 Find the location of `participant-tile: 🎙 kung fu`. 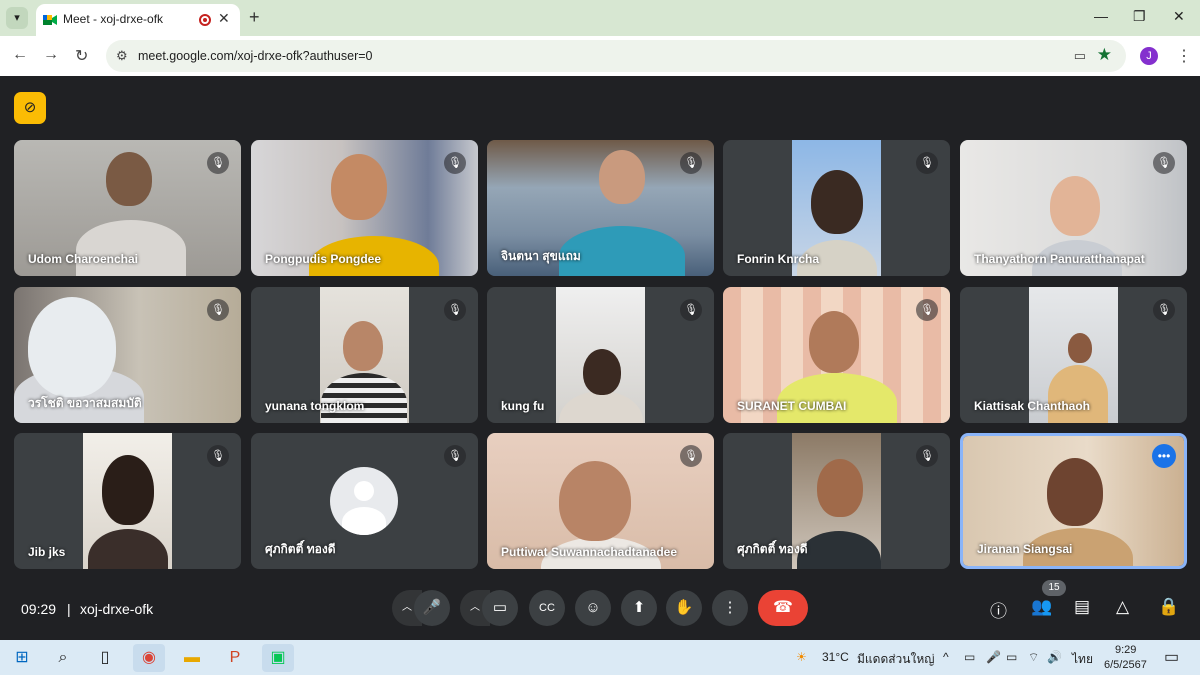

participant-tile: 🎙 kung fu is located at coordinates (600, 355).